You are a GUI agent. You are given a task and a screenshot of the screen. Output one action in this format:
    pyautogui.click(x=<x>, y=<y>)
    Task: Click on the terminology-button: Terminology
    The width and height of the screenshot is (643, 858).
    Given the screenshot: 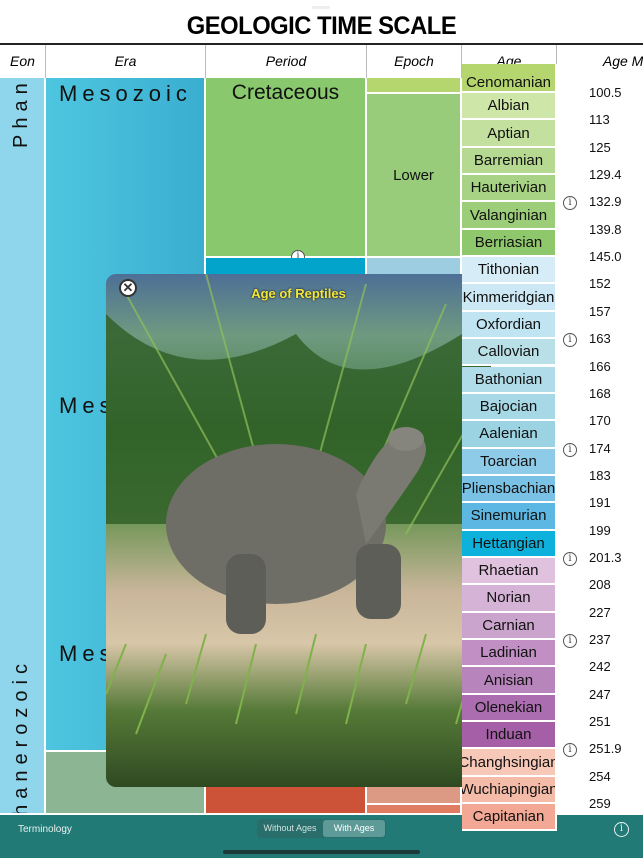 What is the action you would take?
    pyautogui.click(x=45, y=829)
    